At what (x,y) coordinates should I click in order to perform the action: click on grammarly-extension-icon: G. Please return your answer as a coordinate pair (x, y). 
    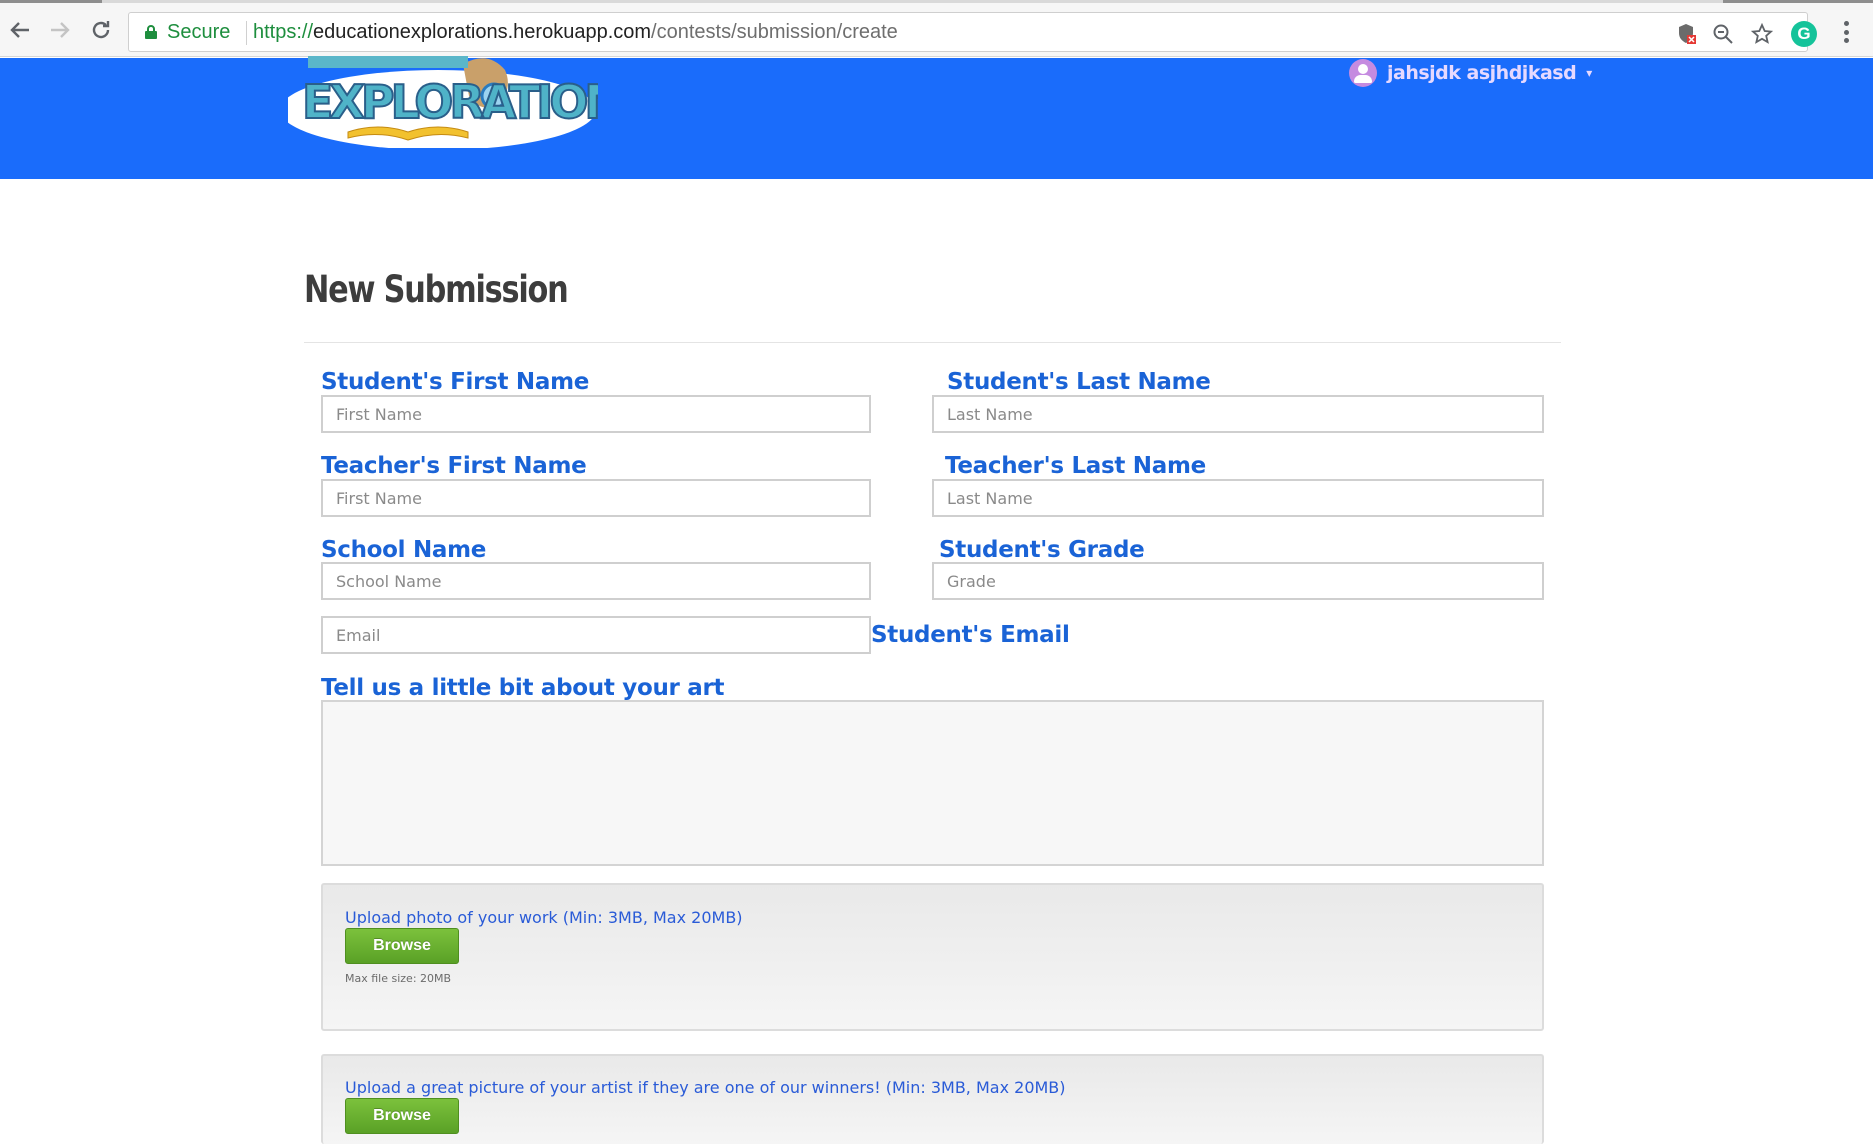
    Looking at the image, I should click on (1804, 34).